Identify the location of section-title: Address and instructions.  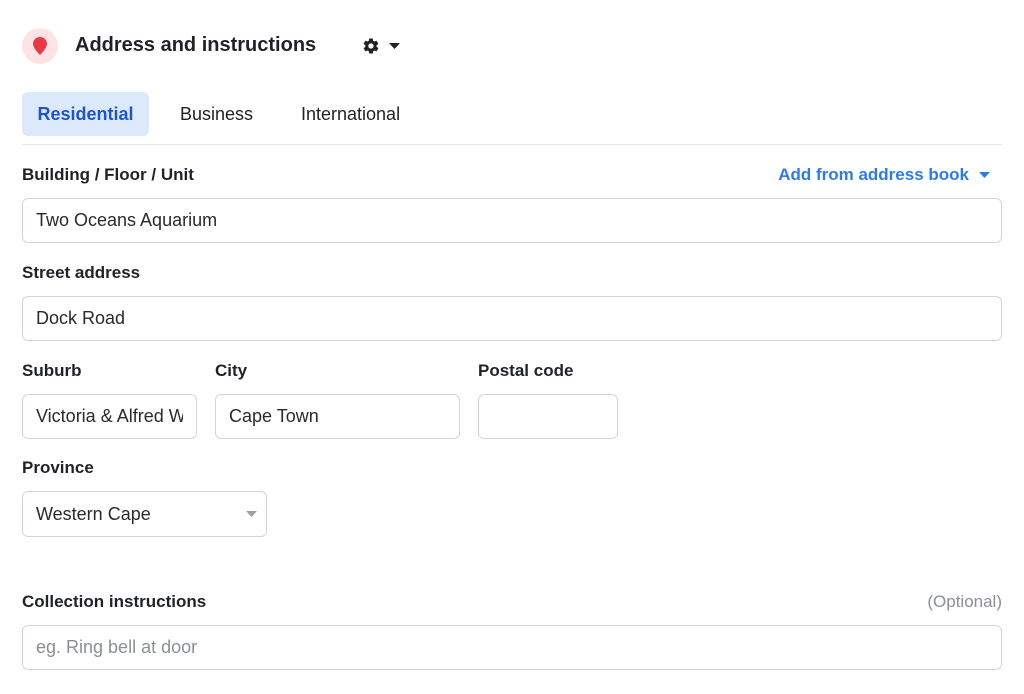
(196, 45).